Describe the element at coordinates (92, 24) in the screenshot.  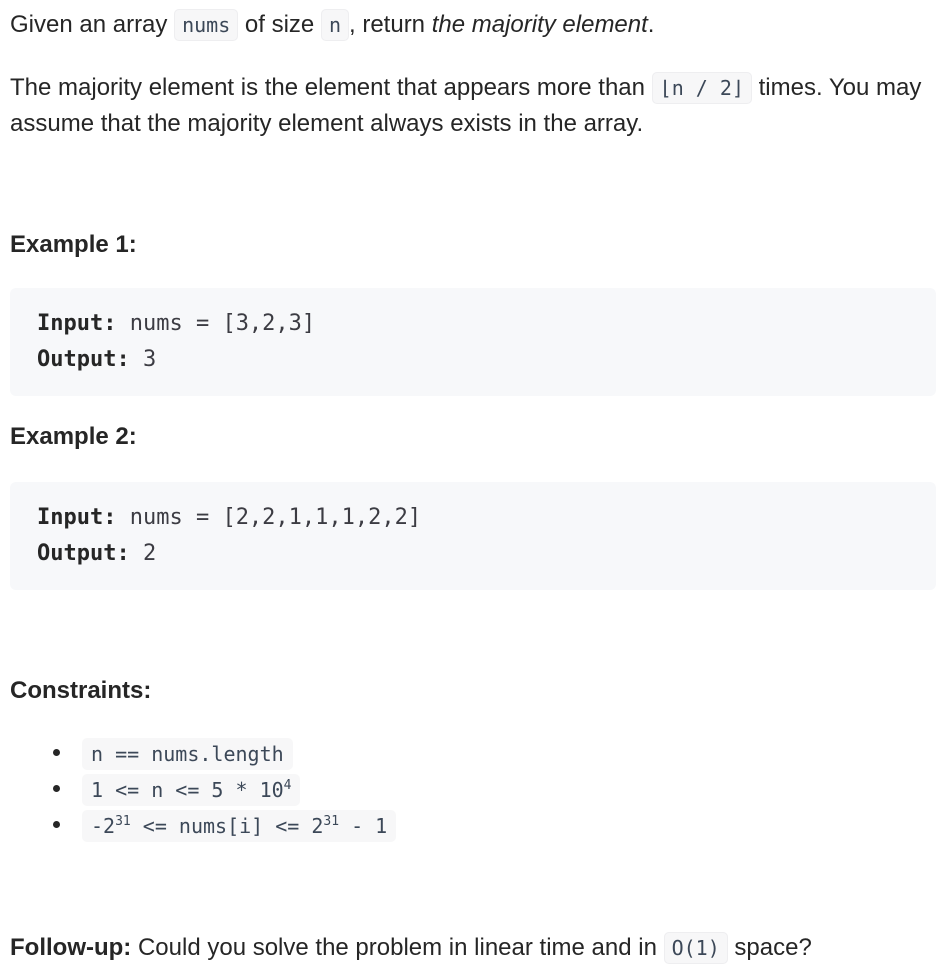
I see `intro-text-1: Given an array` at that location.